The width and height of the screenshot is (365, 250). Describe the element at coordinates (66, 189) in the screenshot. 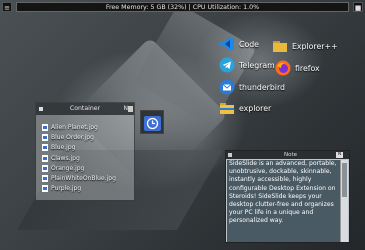

I see `file-name: Purple.jpg` at that location.